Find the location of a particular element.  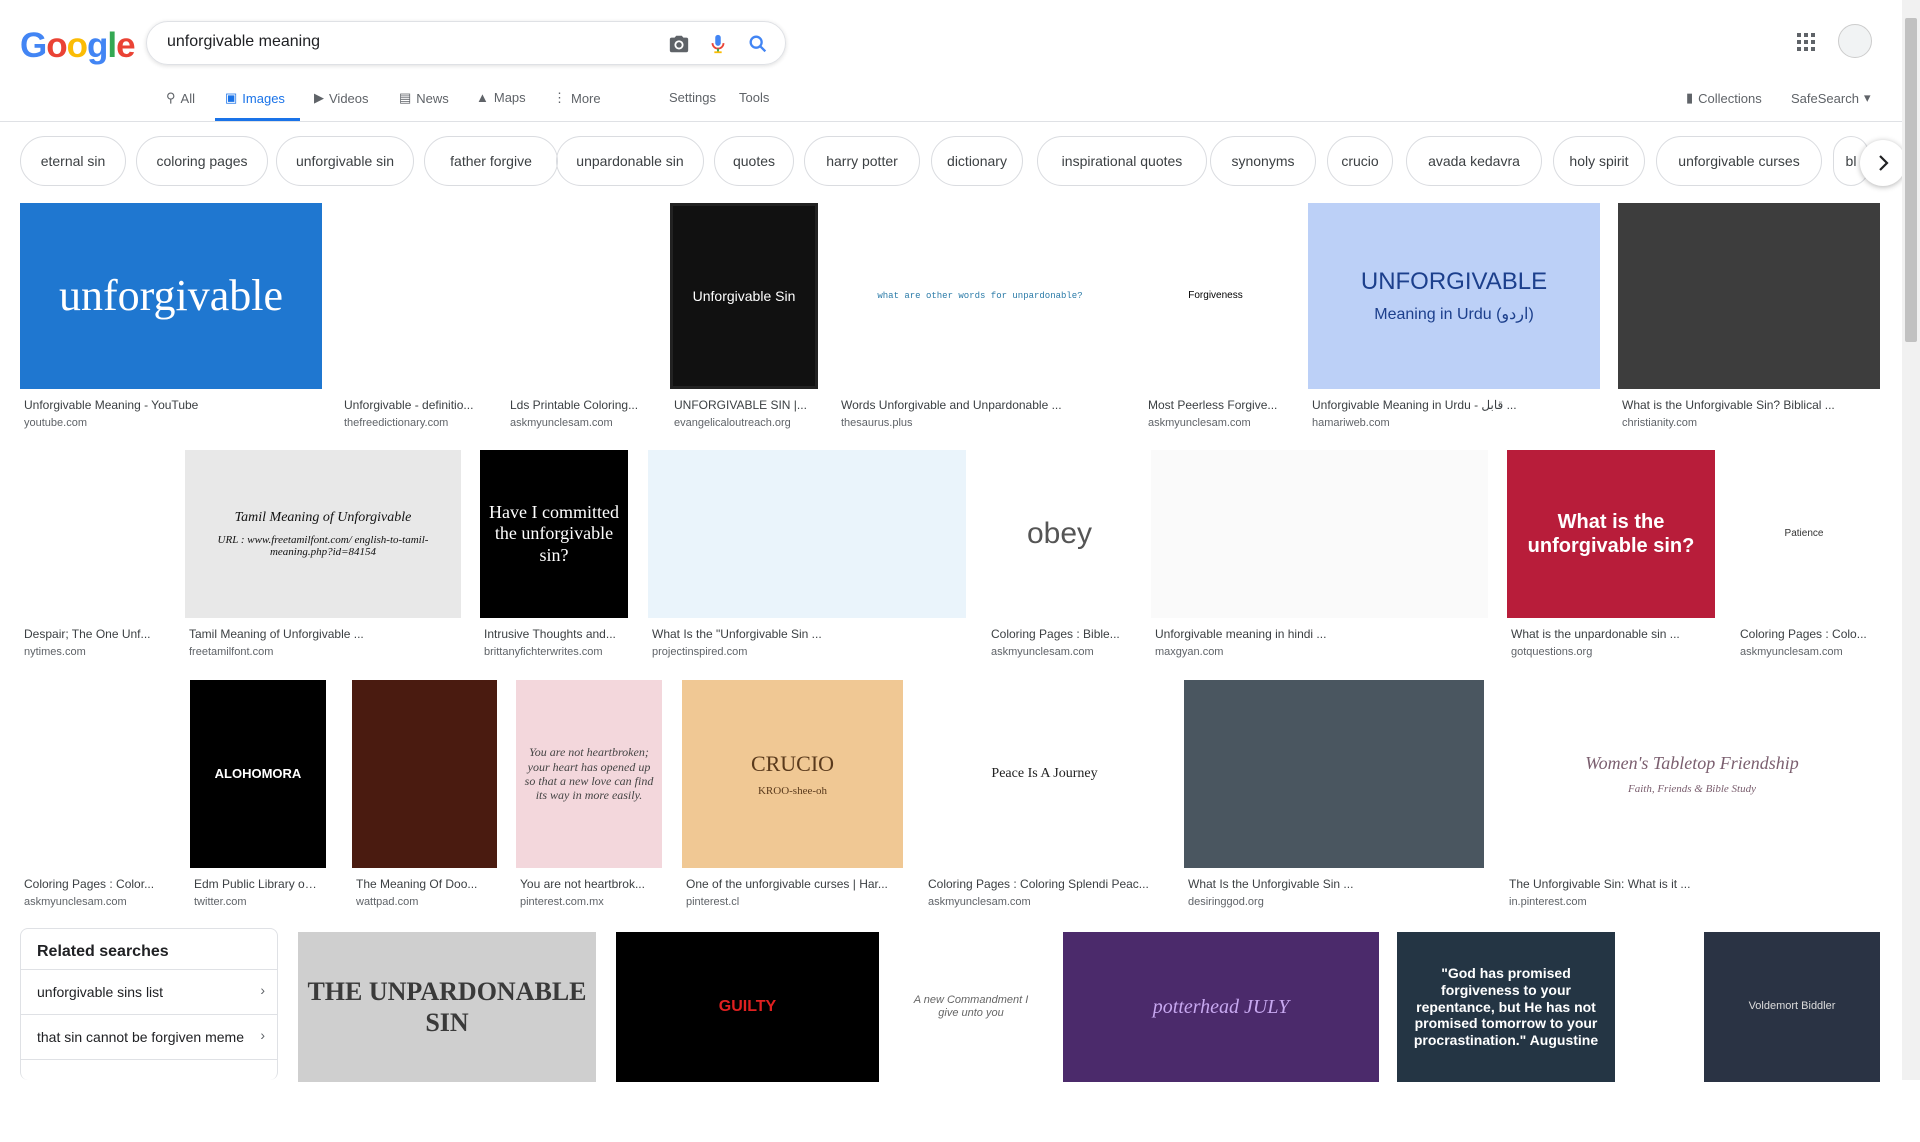

result-title: Unforgivable Meaning - YouTube is located at coordinates (171, 405).